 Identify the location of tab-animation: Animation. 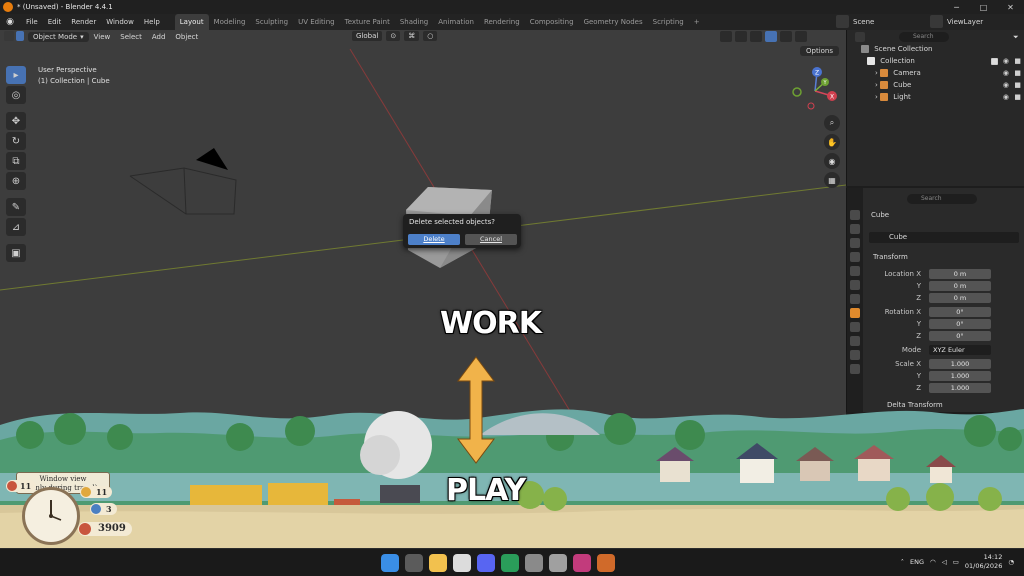
(456, 22).